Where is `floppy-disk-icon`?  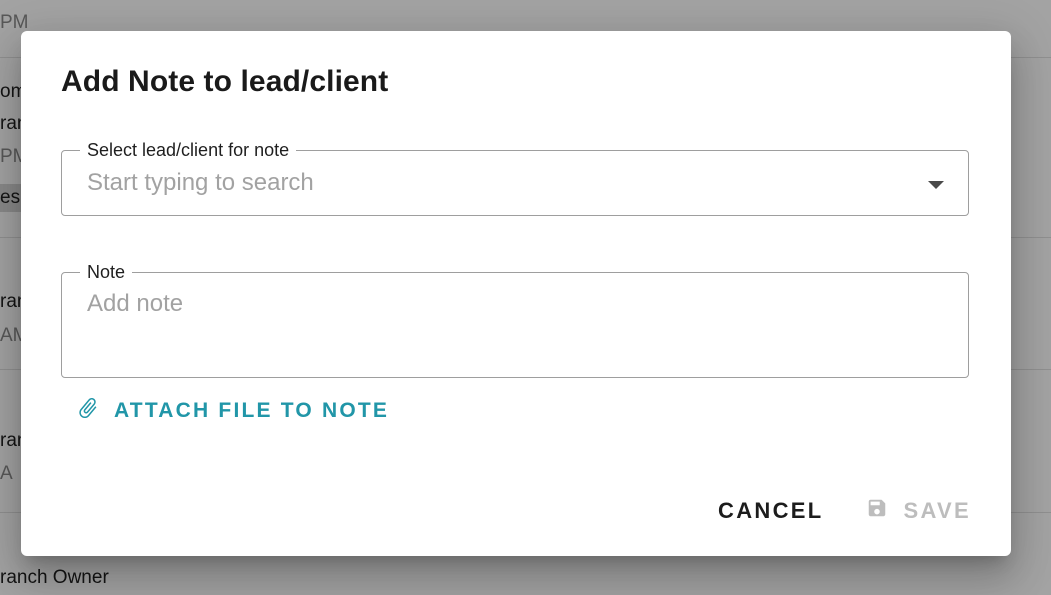 floppy-disk-icon is located at coordinates (885, 511).